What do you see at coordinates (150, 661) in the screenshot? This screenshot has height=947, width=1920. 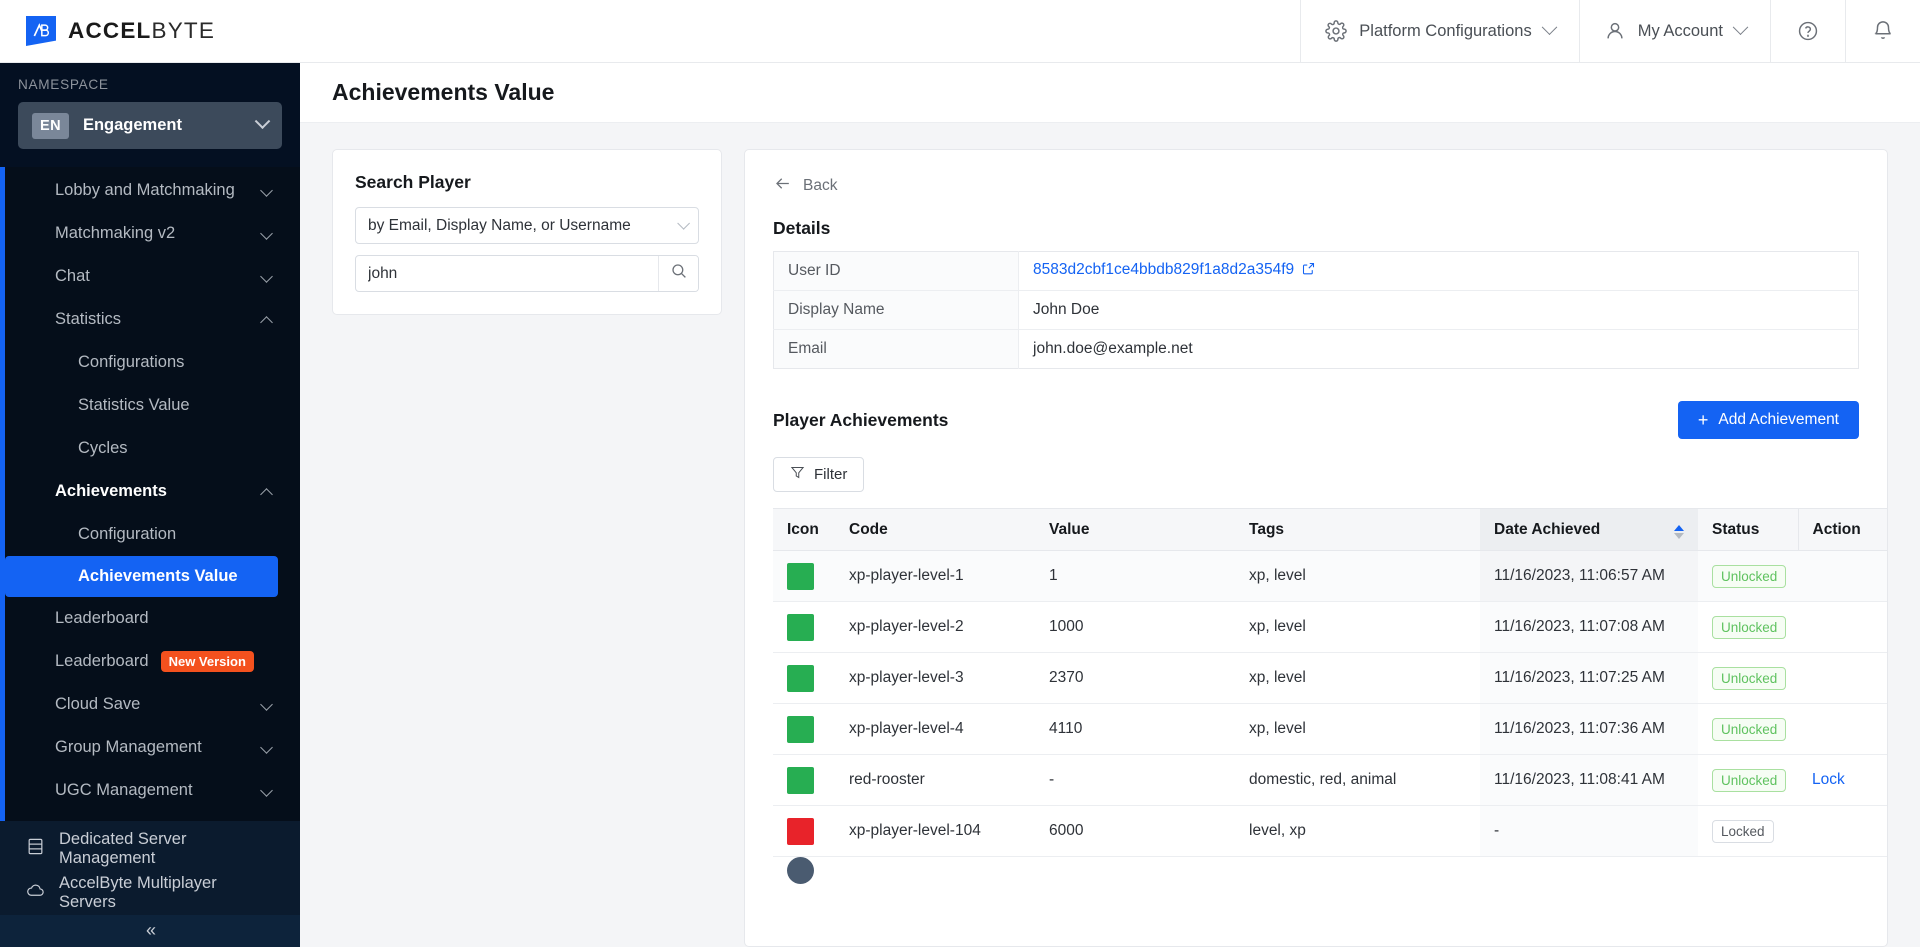 I see `sidebar-item-leaderboard: Leaderboard New Version` at bounding box center [150, 661].